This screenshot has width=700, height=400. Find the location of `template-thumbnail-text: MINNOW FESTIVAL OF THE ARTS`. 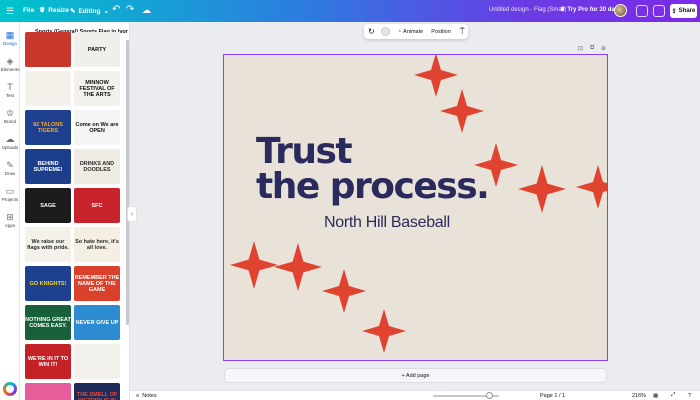

template-thumbnail-text: MINNOW FESTIVAL OF THE ARTS is located at coordinates (97, 88).